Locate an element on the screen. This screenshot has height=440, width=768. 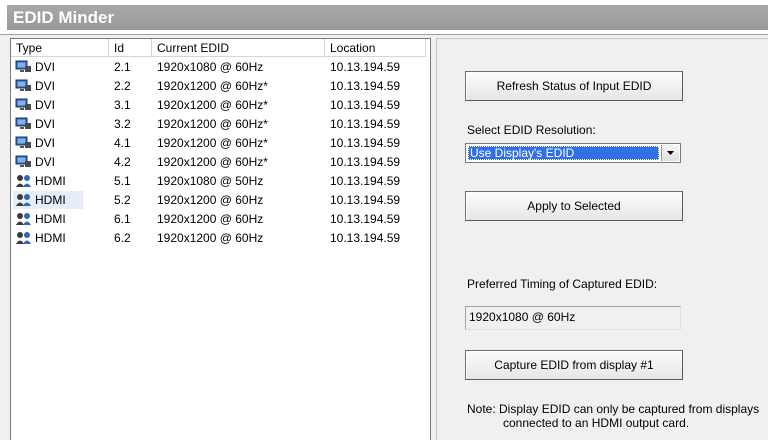
table-row: DVI 3.1 1920x1200 @ 60Hz* 10.13.194.59 is located at coordinates (220, 105).